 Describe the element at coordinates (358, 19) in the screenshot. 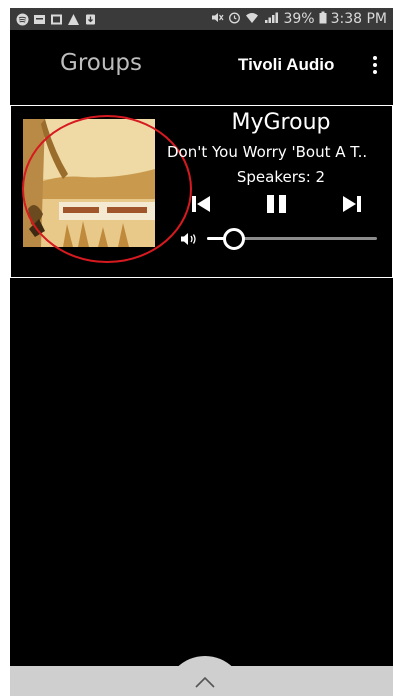

I see `clock: 3:38 PM` at that location.